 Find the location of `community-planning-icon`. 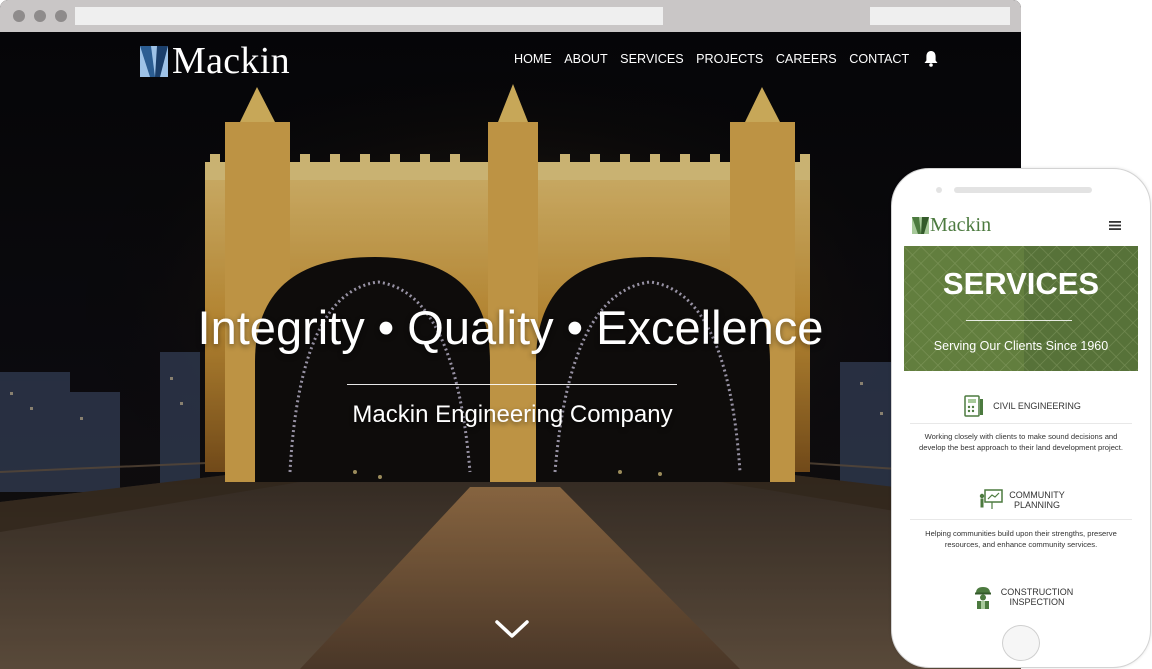

community-planning-icon is located at coordinates (991, 499).